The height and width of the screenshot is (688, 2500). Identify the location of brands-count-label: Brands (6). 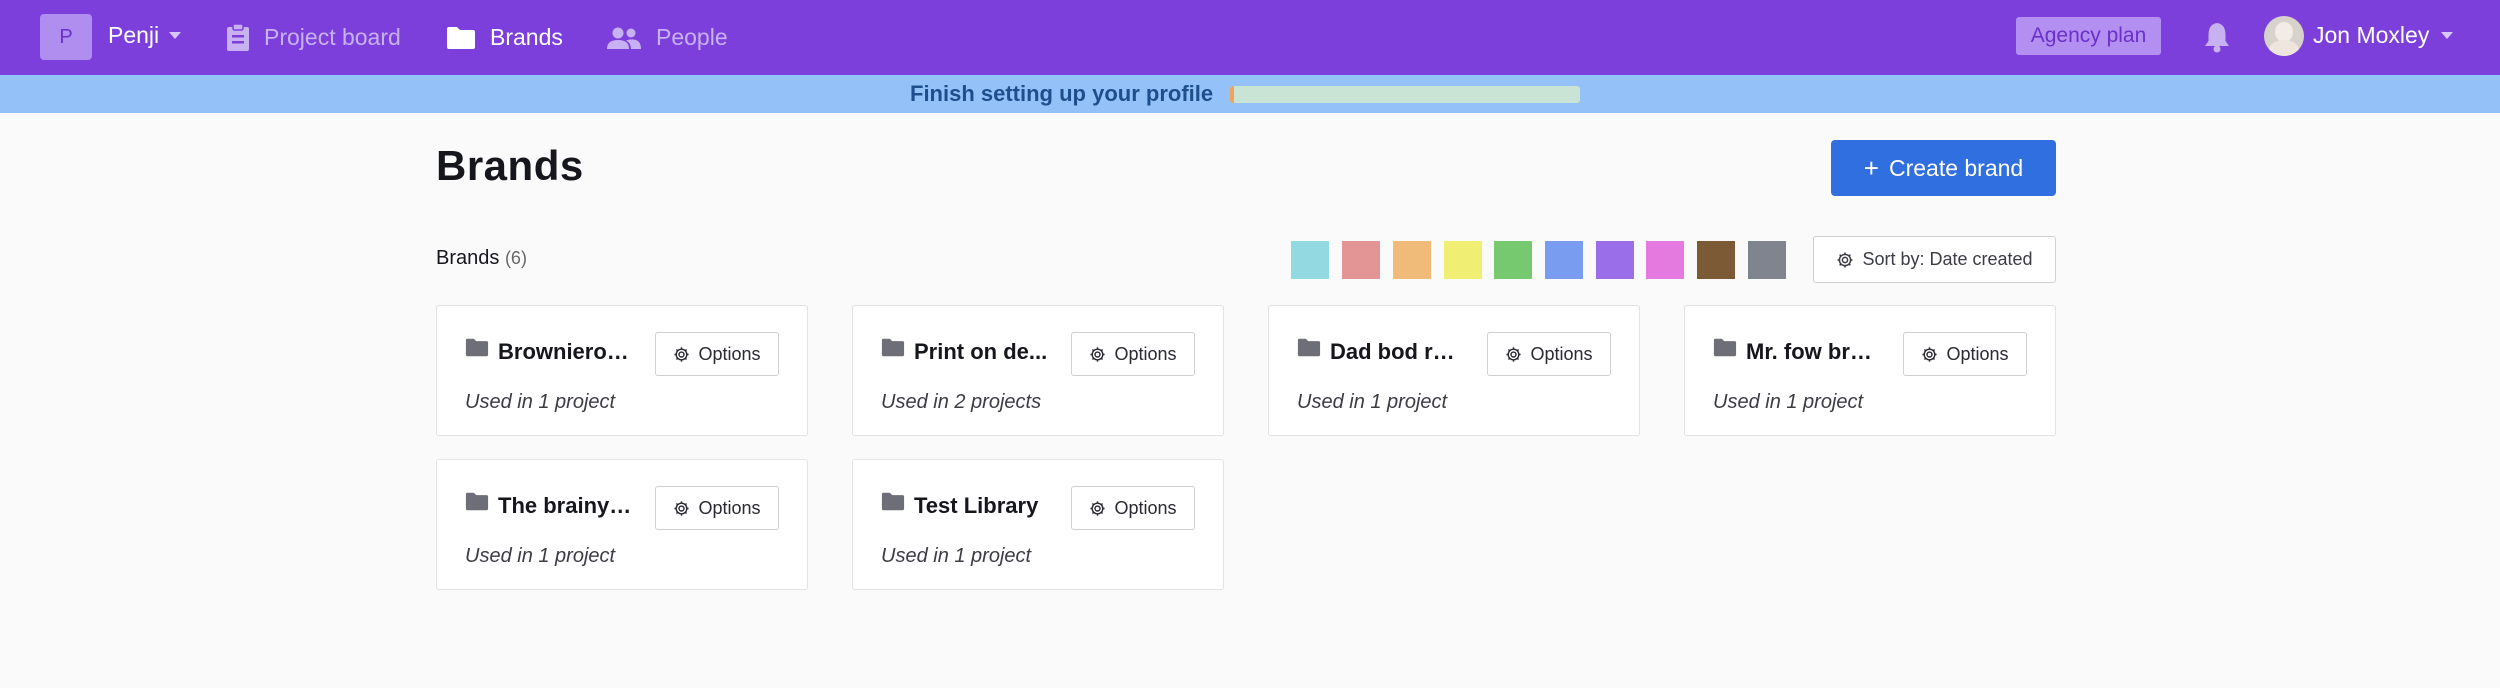
(481, 258).